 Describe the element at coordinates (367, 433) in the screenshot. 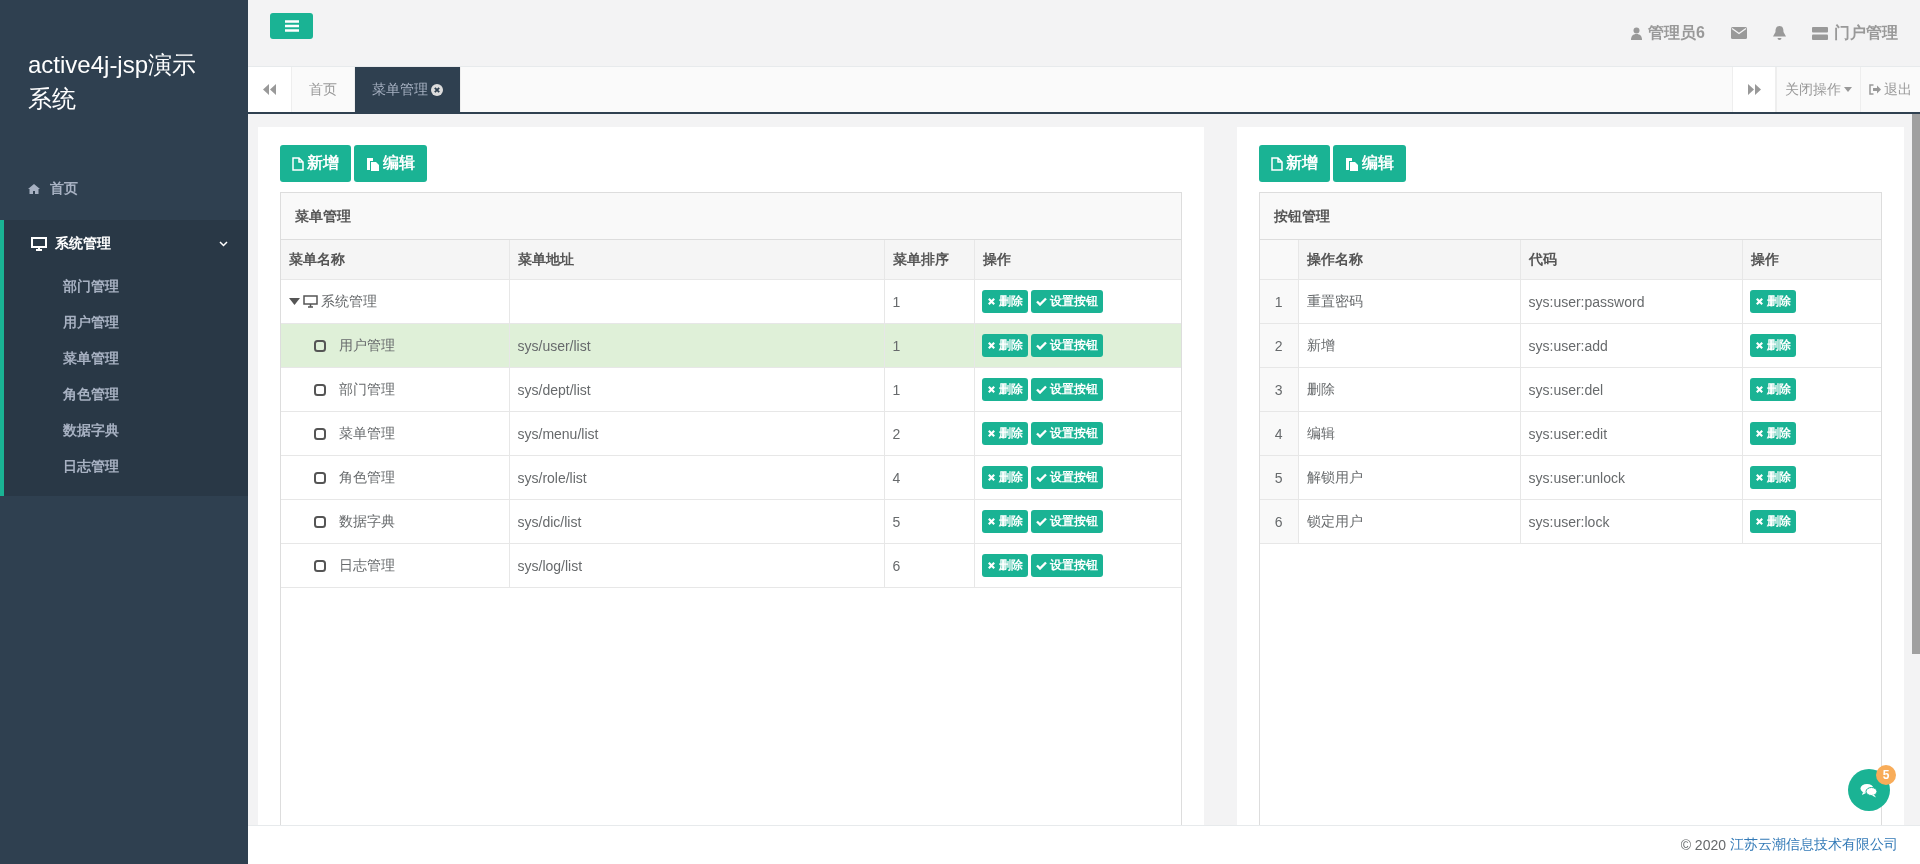

I see `menu-name: 菜单管理` at that location.